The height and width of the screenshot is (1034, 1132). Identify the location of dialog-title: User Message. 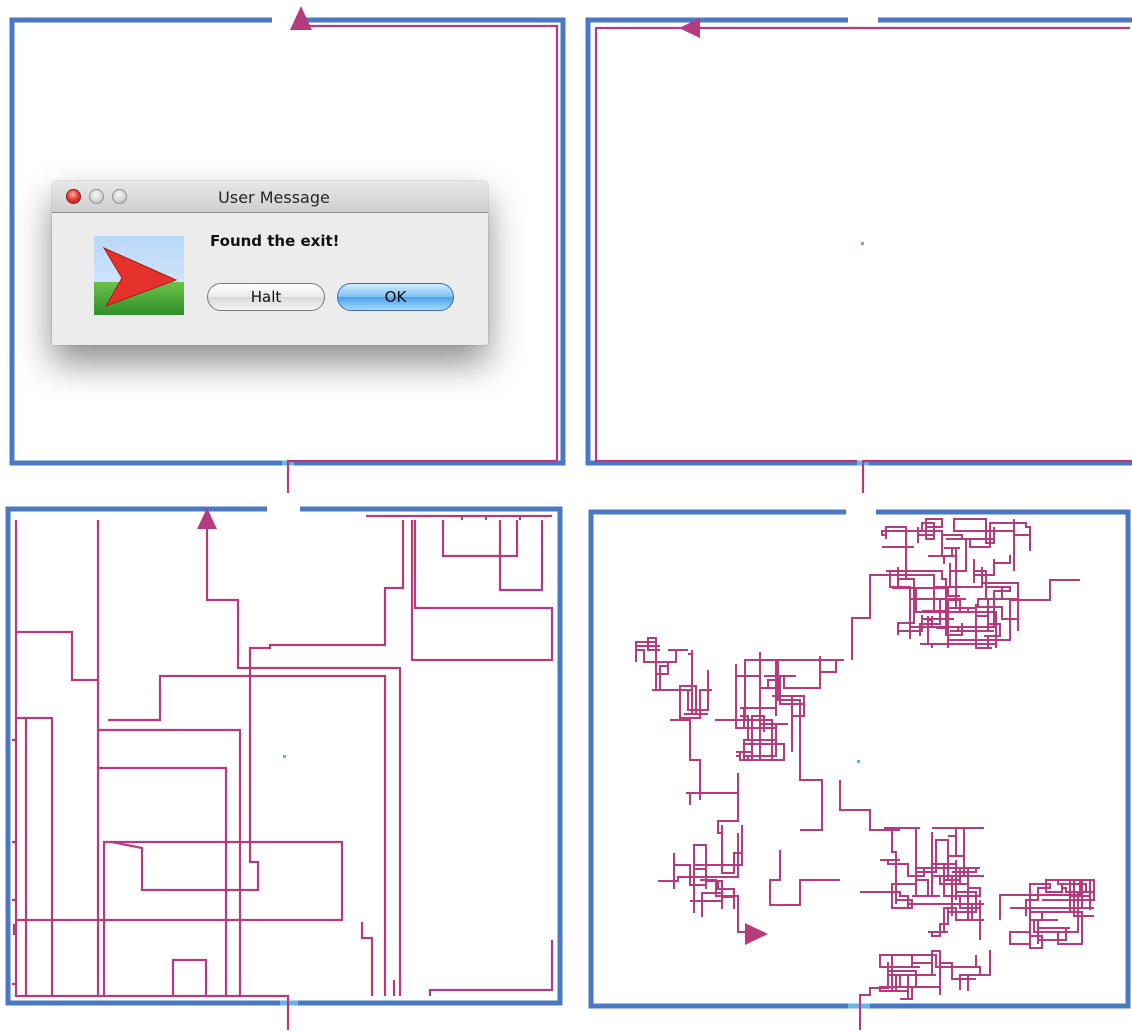
(274, 197).